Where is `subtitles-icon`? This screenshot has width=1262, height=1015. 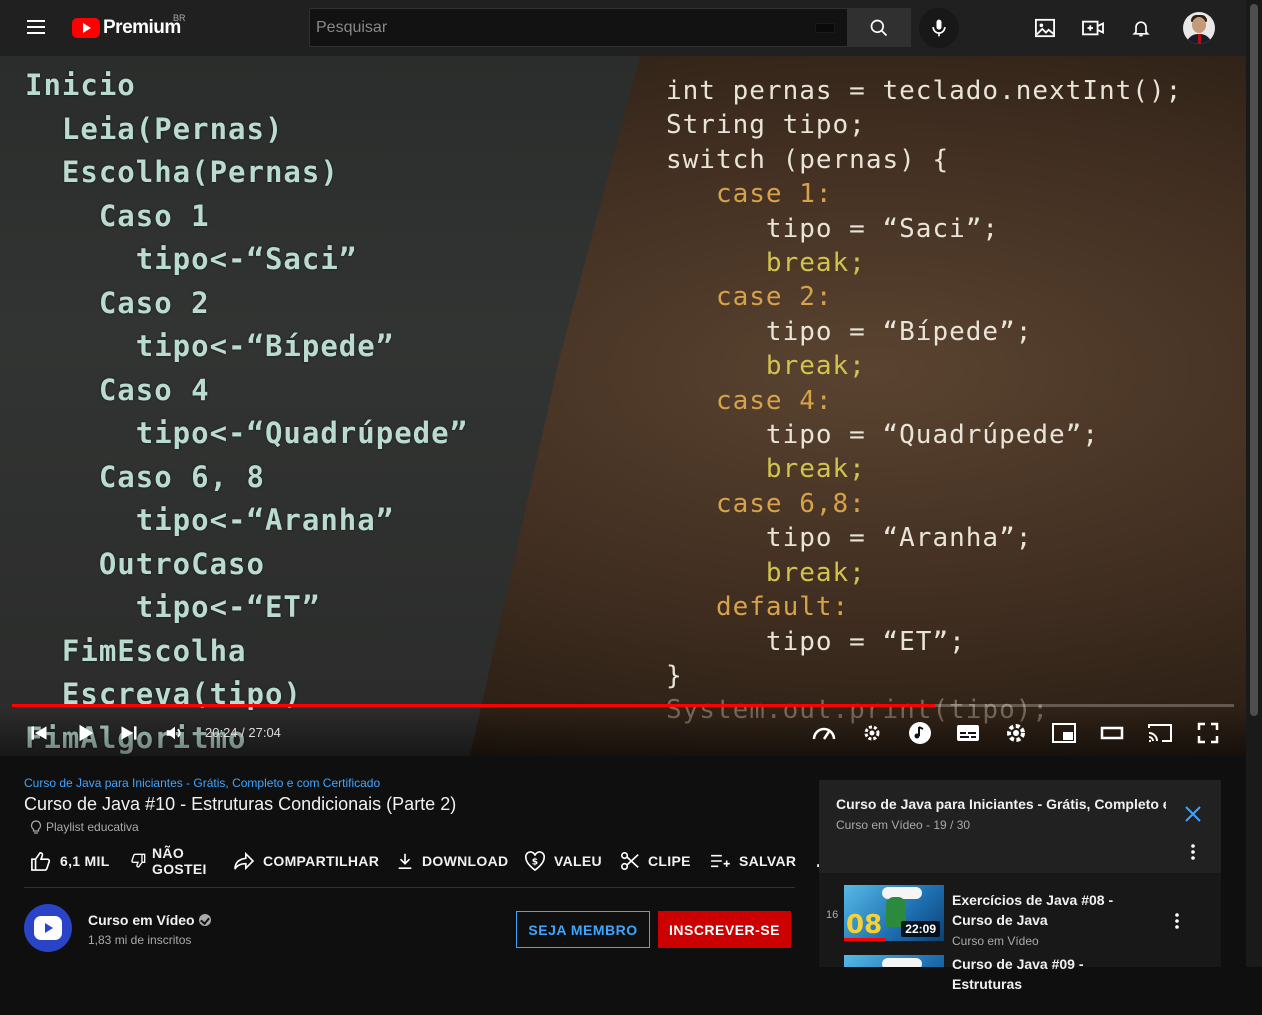
subtitles-icon is located at coordinates (968, 733).